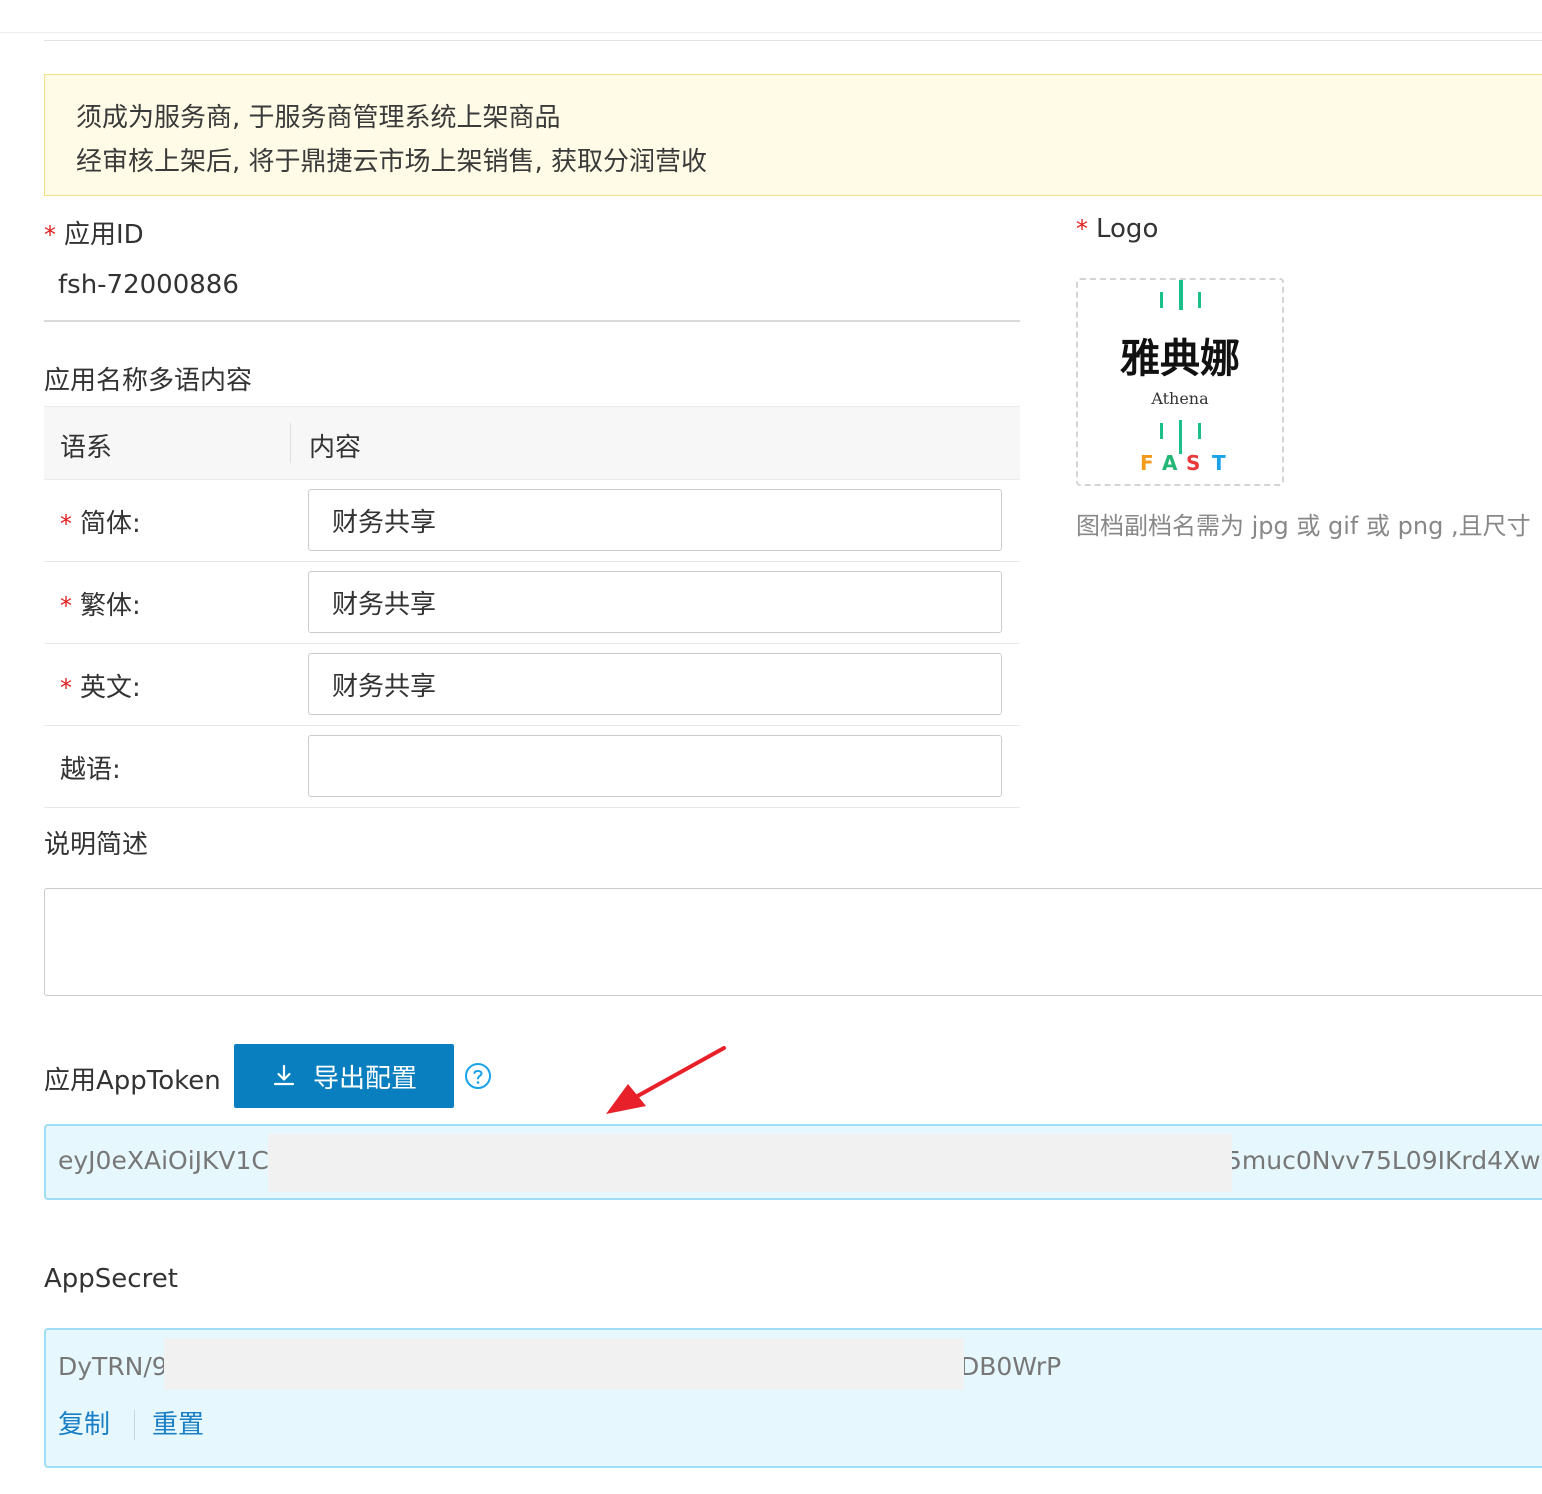 This screenshot has height=1494, width=1542. I want to click on multilang-table-header: 语系 内容, so click(532, 443).